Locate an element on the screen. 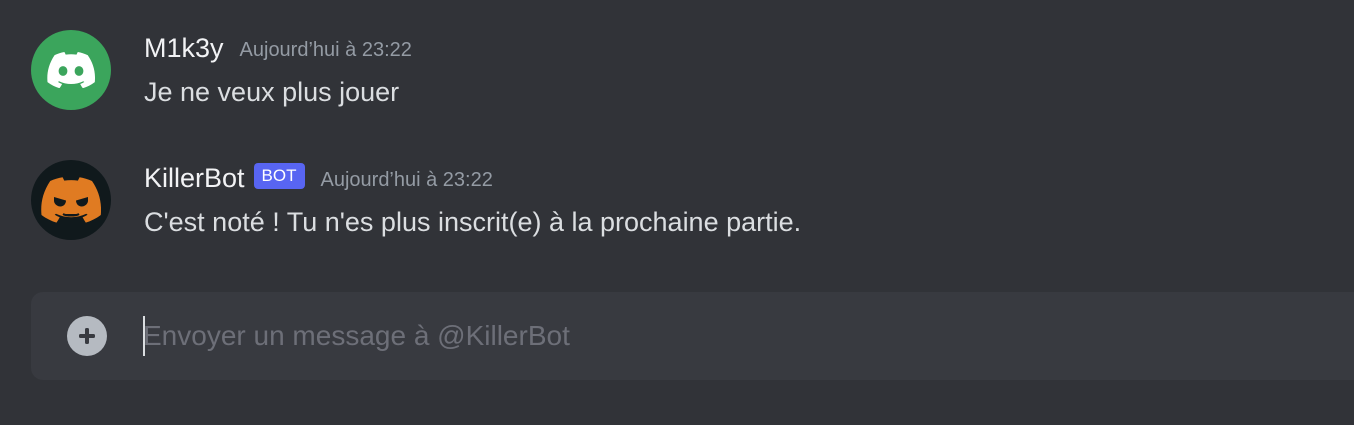 This screenshot has width=1354, height=425. bot-badge: BOT is located at coordinates (279, 176).